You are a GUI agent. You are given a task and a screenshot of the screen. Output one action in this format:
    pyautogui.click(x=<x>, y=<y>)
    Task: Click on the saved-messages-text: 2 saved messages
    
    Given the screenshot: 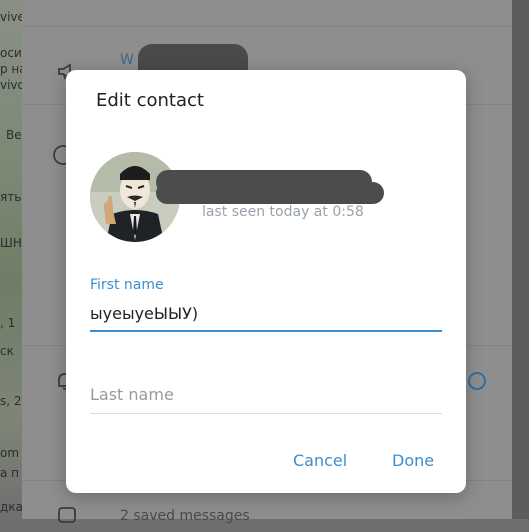 What is the action you would take?
    pyautogui.click(x=185, y=516)
    